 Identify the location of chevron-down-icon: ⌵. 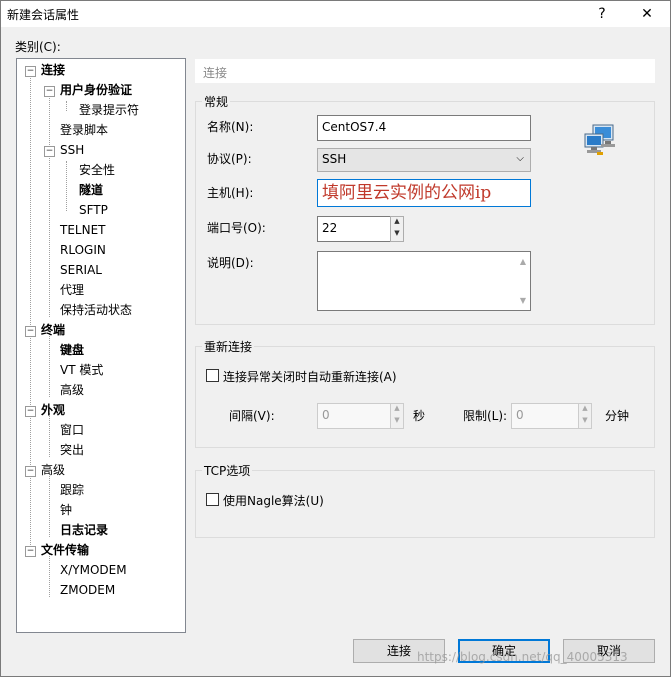
(520, 158).